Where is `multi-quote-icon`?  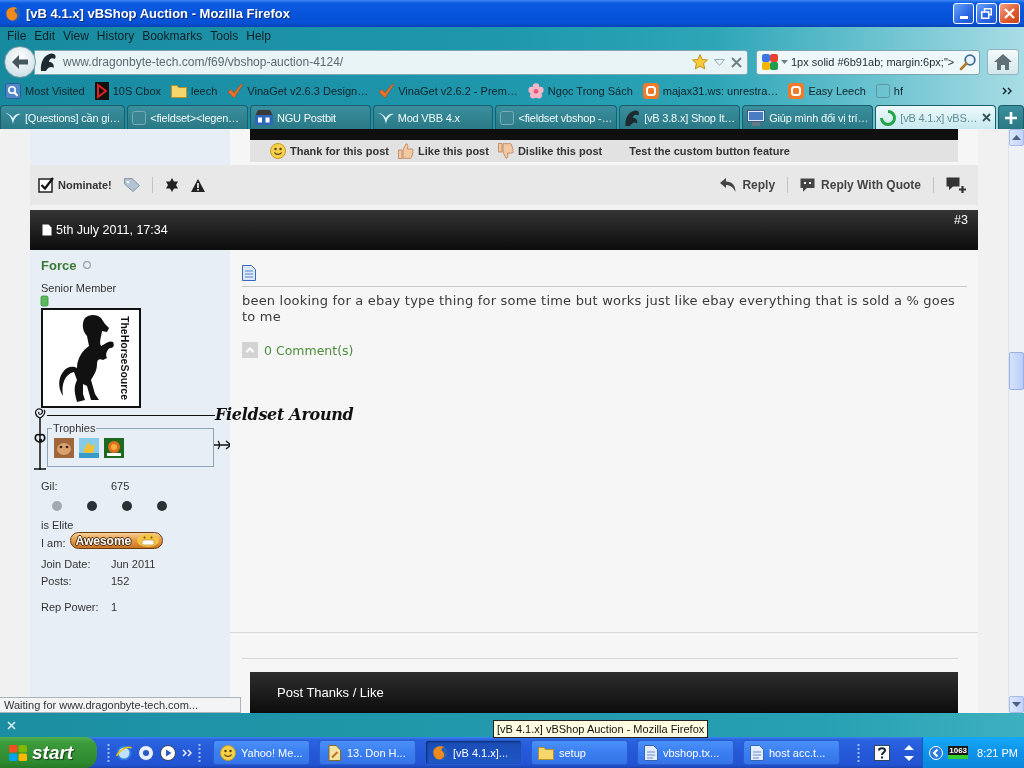
multi-quote-icon is located at coordinates (956, 185).